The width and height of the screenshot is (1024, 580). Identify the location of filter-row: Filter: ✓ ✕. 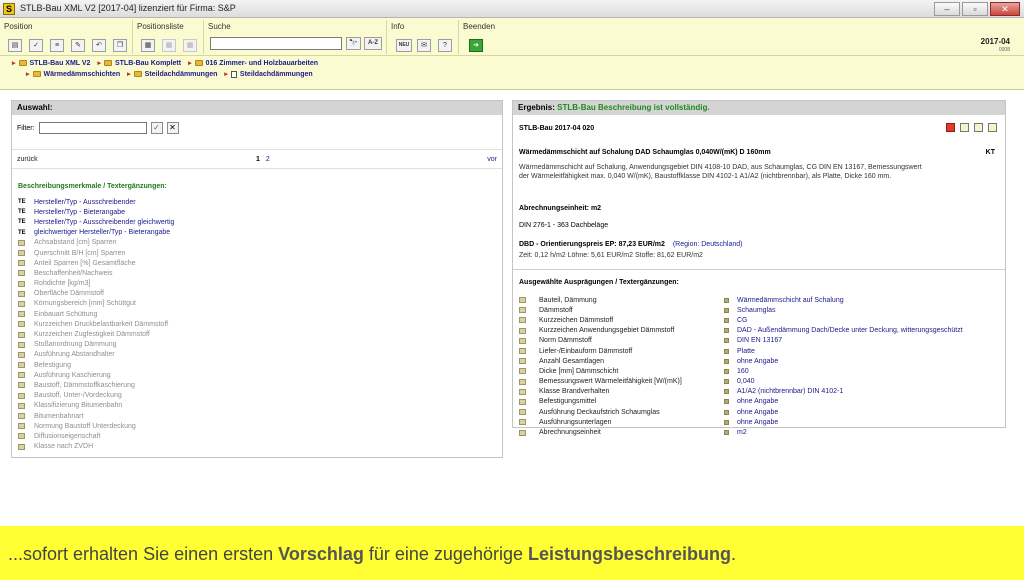
(98, 128).